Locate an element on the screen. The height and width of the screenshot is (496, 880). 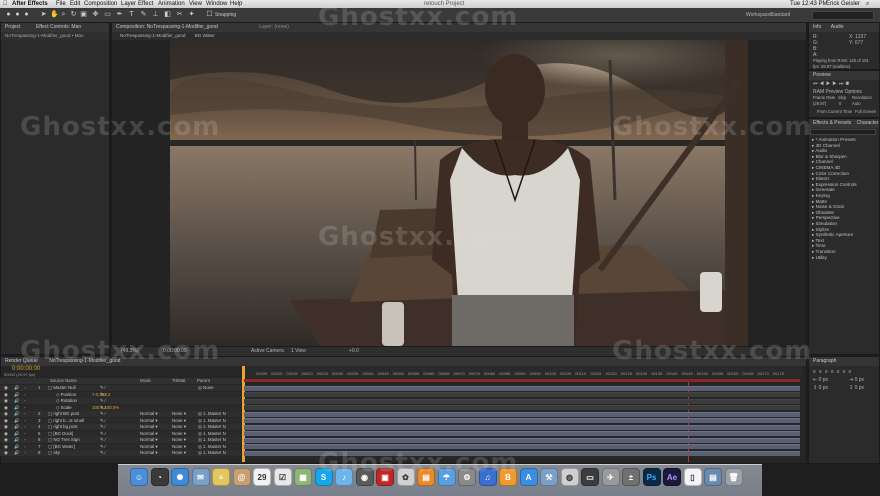
effects-category: ▸ Expression Controls is located at coordinates (834, 184).